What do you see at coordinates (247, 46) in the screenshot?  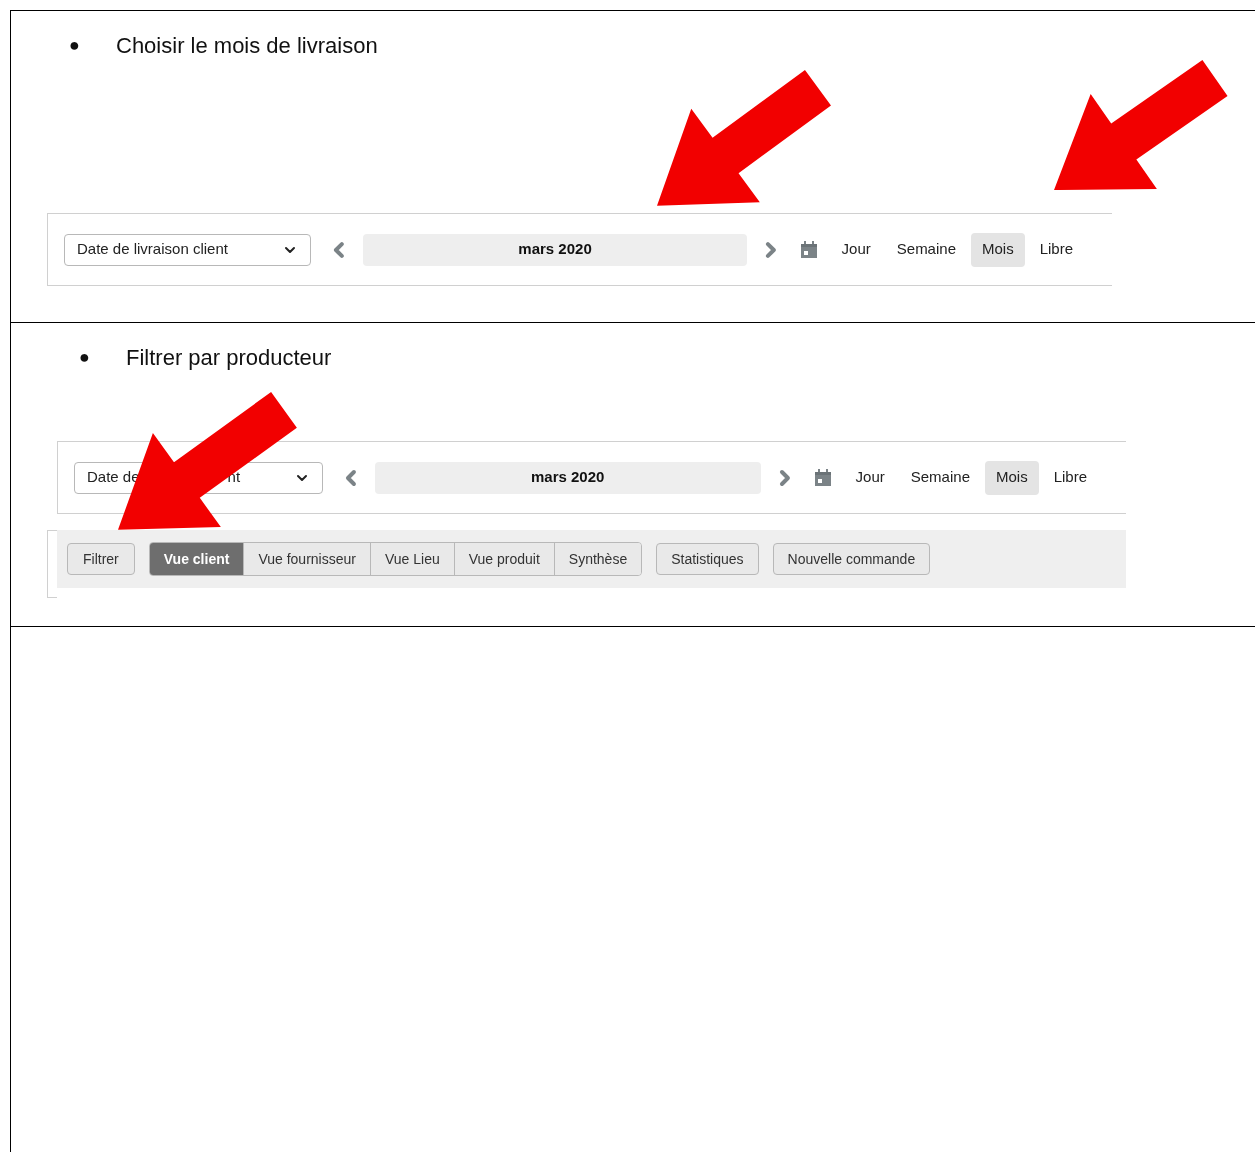 I see `bullet-text: Choisir le mois de livraison` at bounding box center [247, 46].